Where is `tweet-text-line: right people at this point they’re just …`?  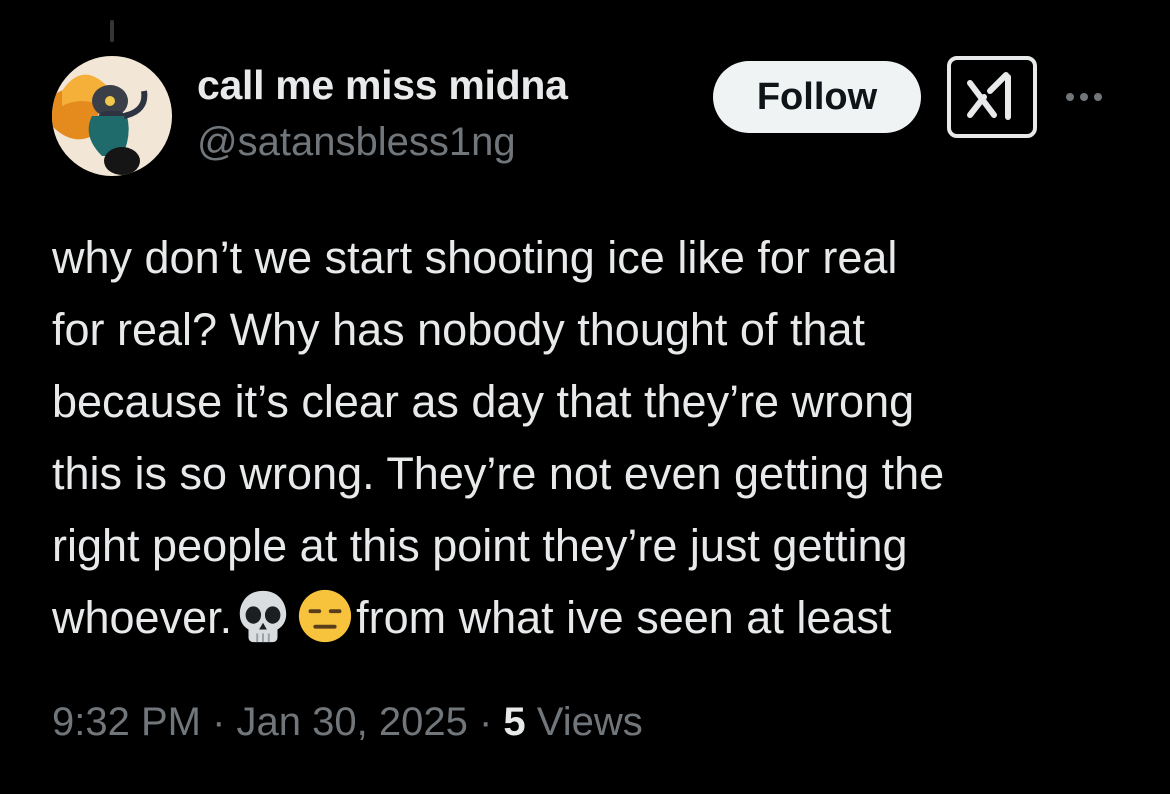 tweet-text-line: right people at this point they’re just … is located at coordinates (480, 545).